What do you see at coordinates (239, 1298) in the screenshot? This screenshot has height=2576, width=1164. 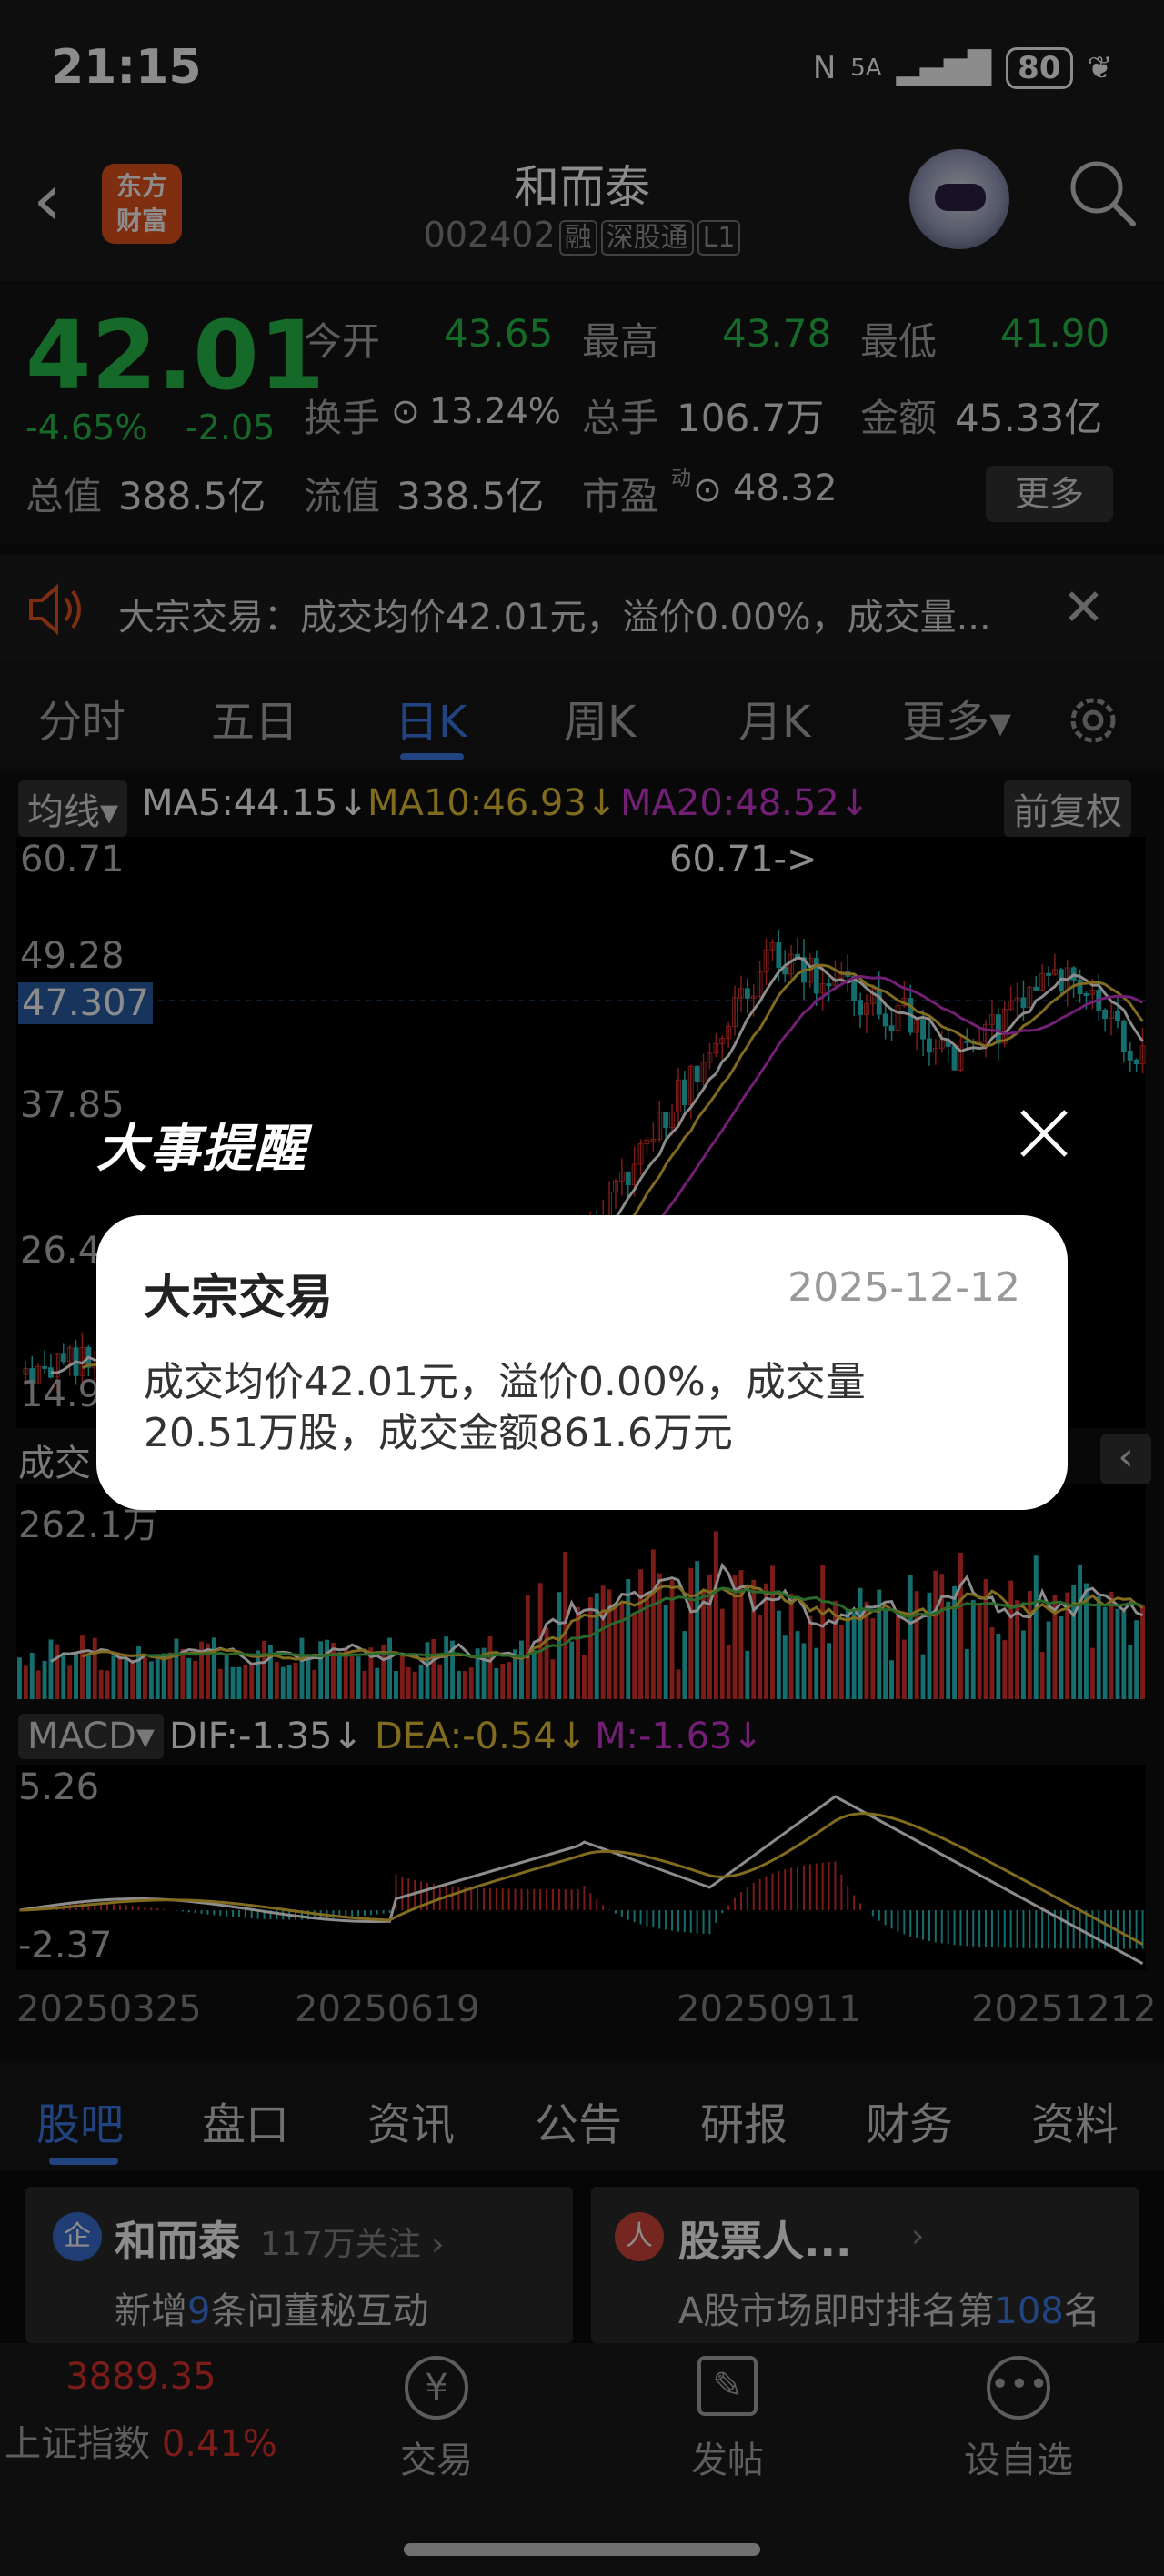 I see `dialog-title: 大宗交易` at bounding box center [239, 1298].